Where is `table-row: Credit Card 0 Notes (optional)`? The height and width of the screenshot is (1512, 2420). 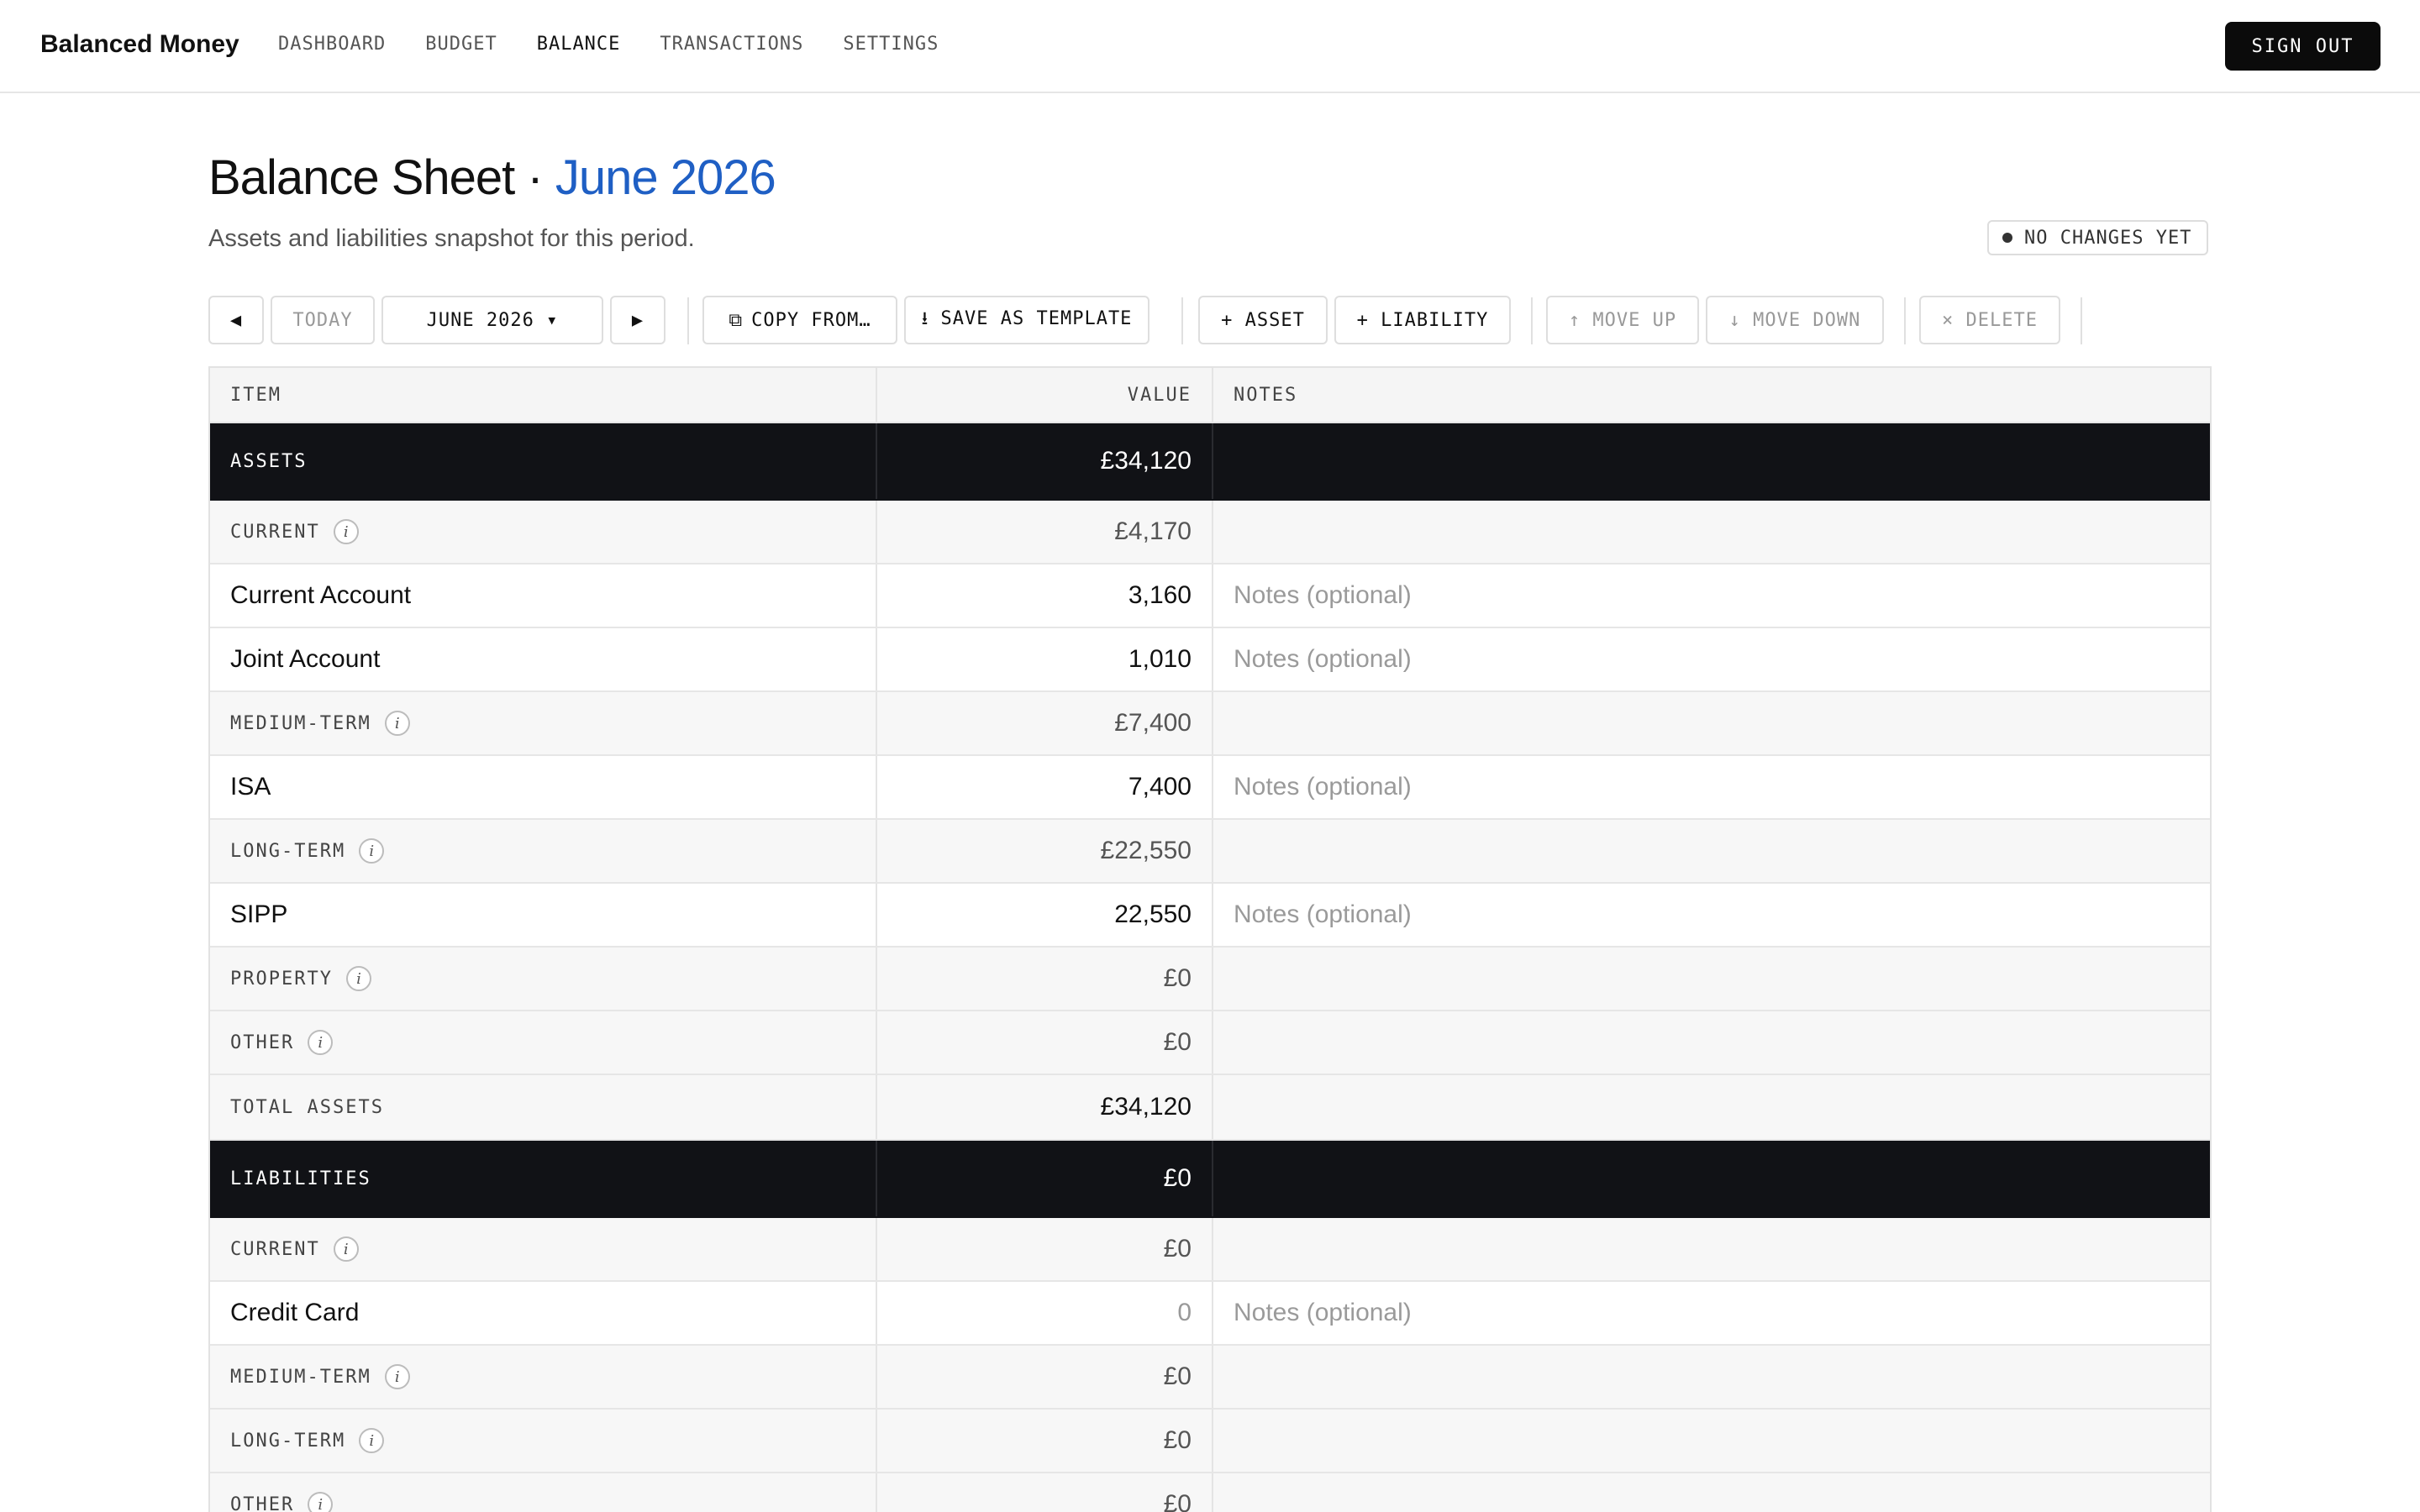
table-row: Credit Card 0 Notes (optional) is located at coordinates (1210, 1314).